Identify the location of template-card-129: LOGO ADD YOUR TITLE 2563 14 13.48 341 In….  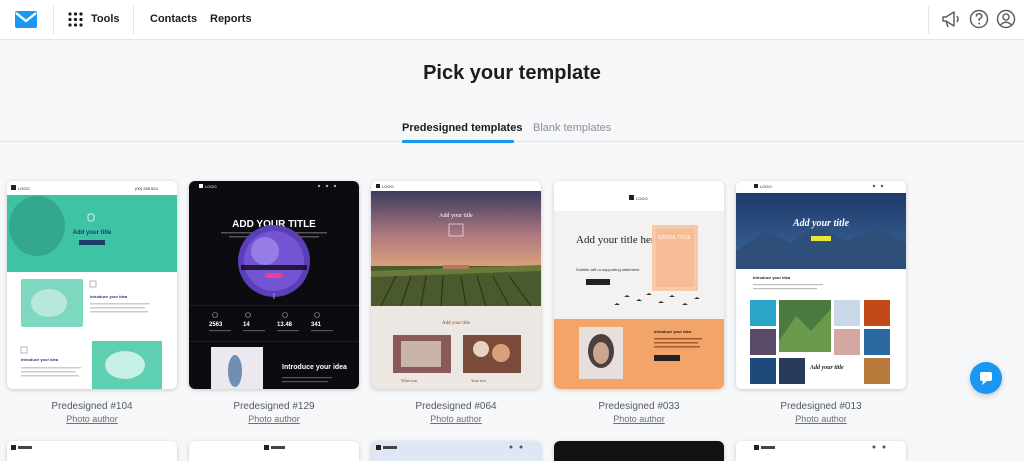
(274, 285).